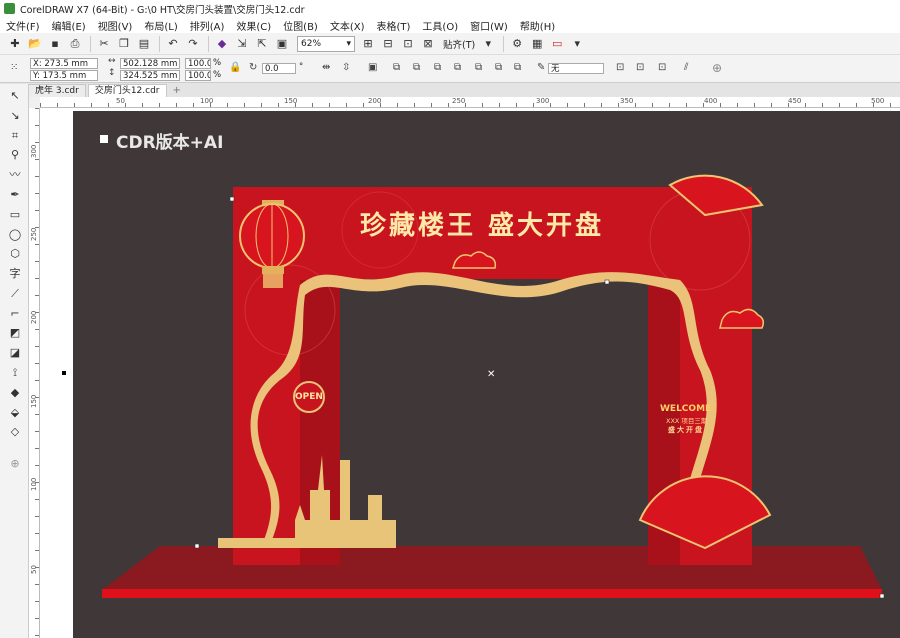  I want to click on welcome-project-text: XXX 项目三期, so click(686, 420).